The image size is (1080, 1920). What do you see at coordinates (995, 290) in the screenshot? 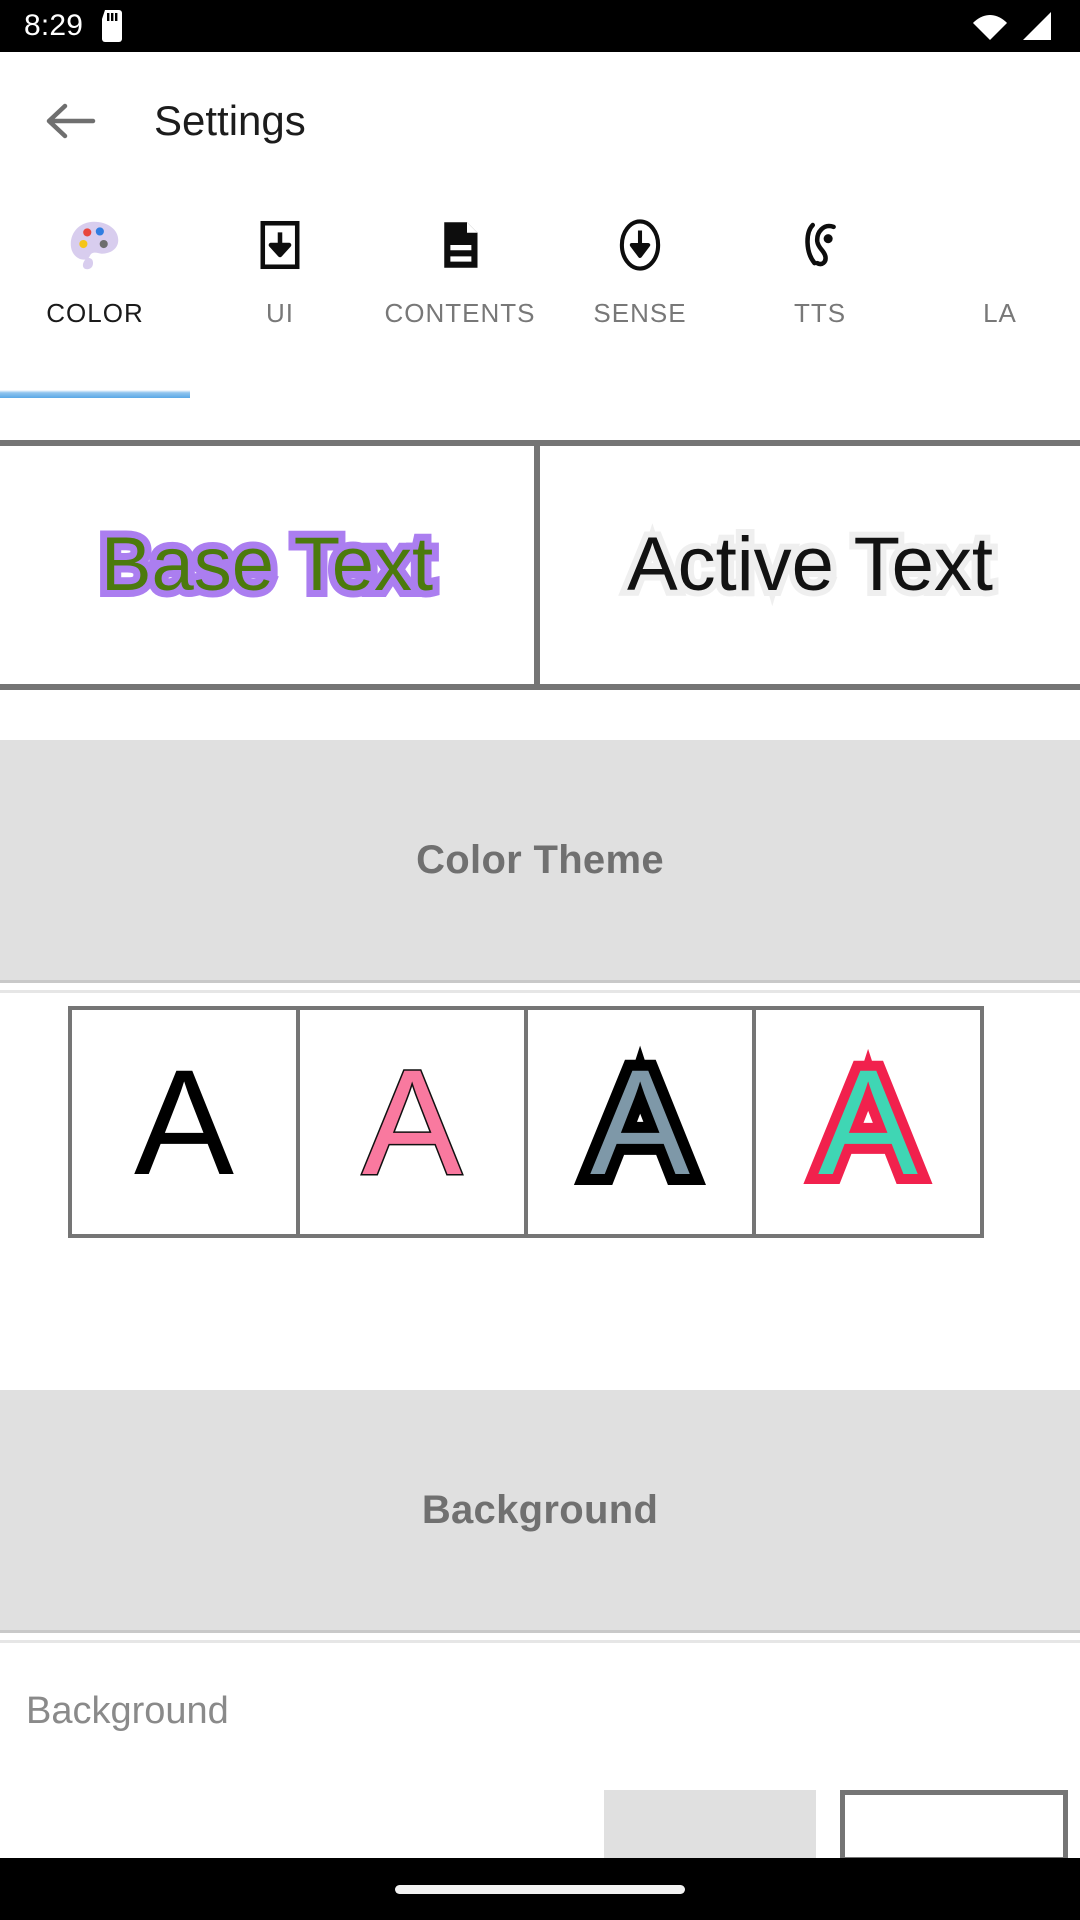
I see `tab-language: LA` at bounding box center [995, 290].